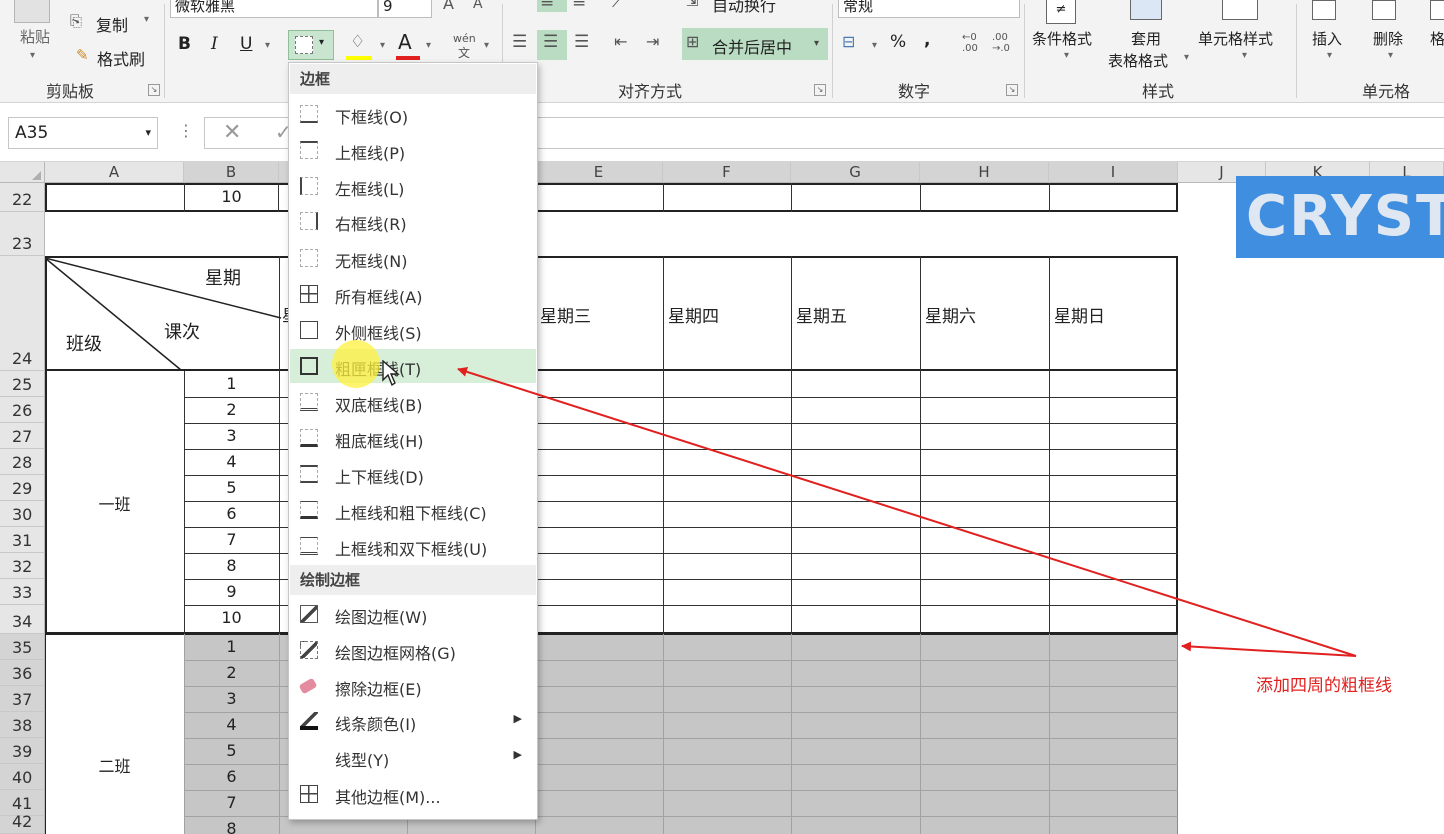  Describe the element at coordinates (356, 364) in the screenshot. I see `cursor-highlight` at that location.